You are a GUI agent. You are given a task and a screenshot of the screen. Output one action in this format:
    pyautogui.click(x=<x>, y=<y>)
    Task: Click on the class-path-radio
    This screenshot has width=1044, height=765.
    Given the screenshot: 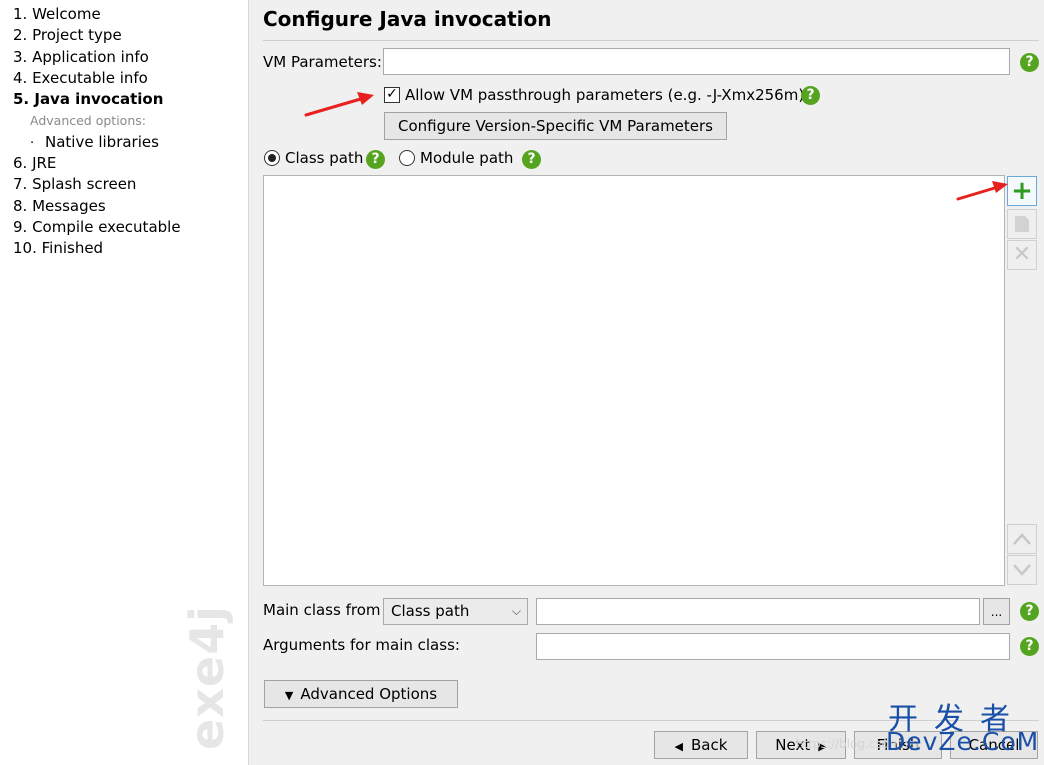 What is the action you would take?
    pyautogui.click(x=272, y=158)
    